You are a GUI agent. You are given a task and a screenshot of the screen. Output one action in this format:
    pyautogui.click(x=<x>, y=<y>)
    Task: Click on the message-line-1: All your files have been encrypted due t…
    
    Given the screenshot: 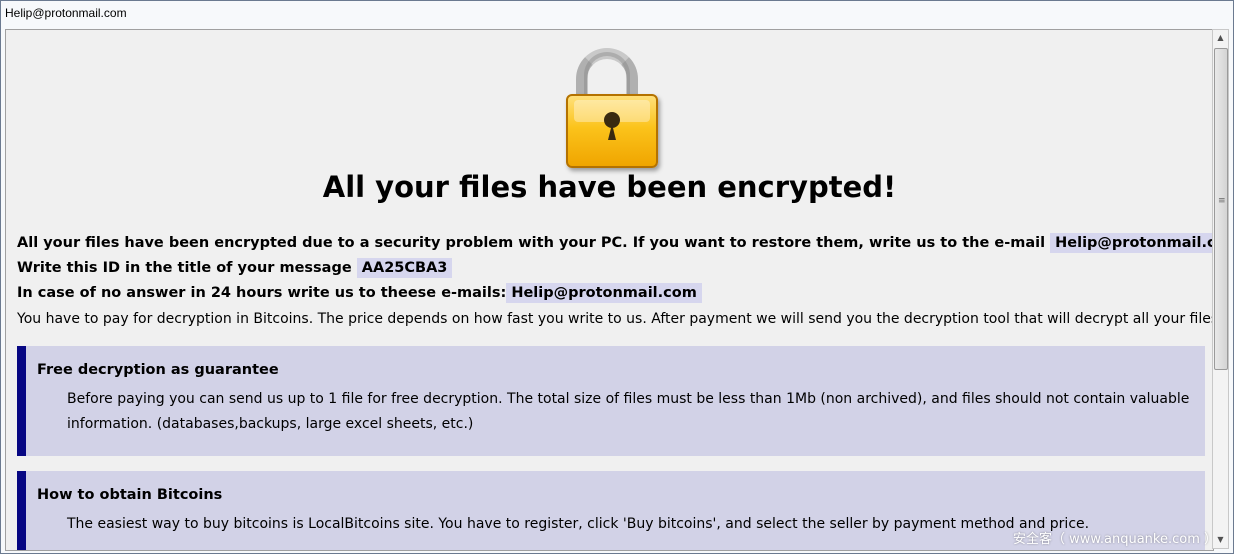 What is the action you would take?
    pyautogui.click(x=615, y=243)
    